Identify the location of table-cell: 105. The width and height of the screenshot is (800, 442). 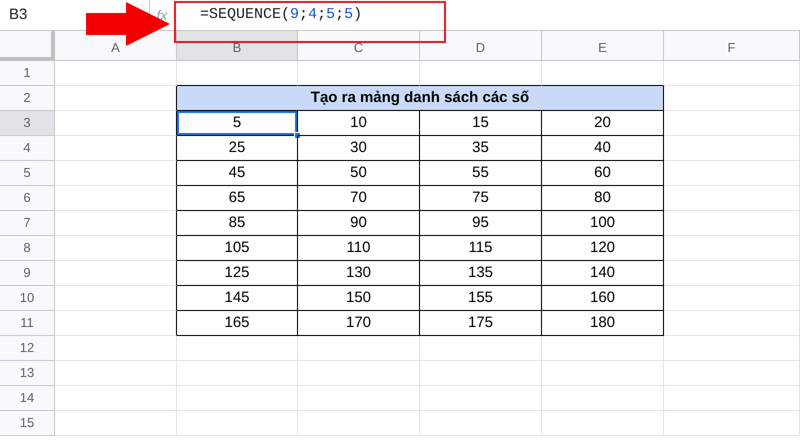
(237, 248).